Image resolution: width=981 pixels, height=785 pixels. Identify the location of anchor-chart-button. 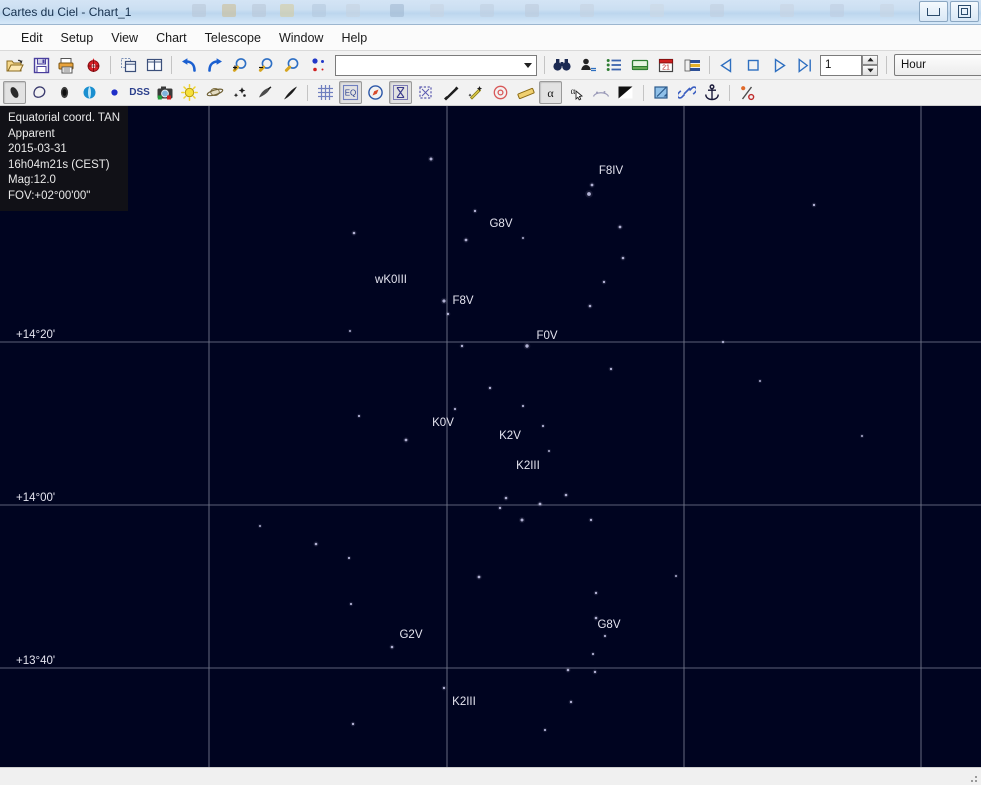
(711, 92).